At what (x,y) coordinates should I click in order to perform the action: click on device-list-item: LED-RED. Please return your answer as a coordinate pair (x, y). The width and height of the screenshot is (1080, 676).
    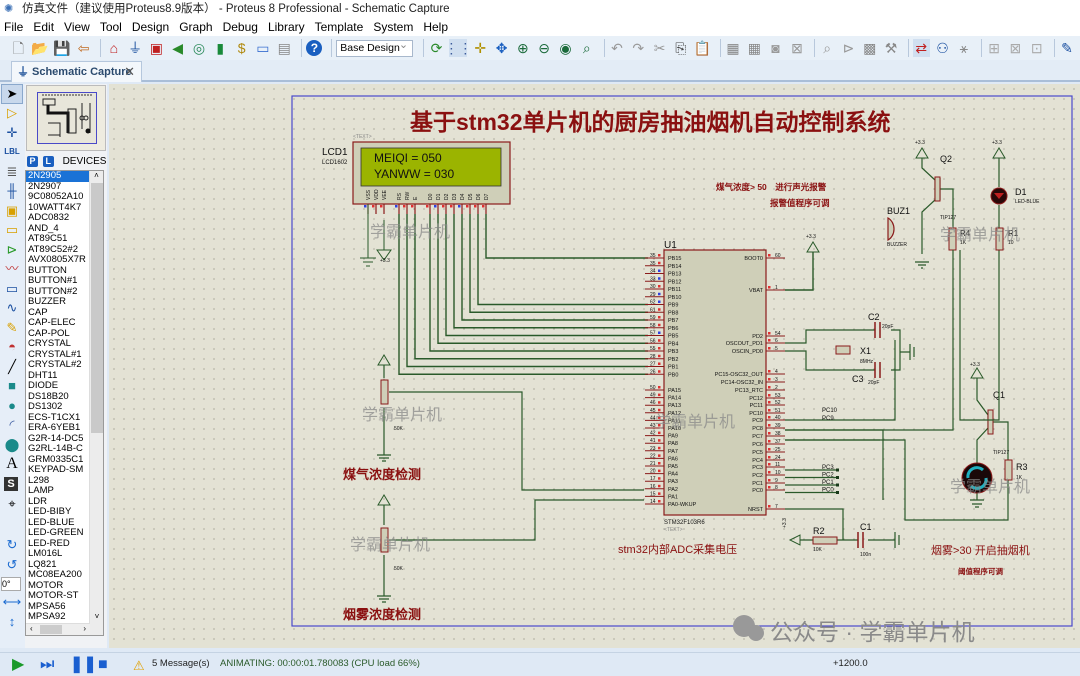
    Looking at the image, I should click on (58, 544).